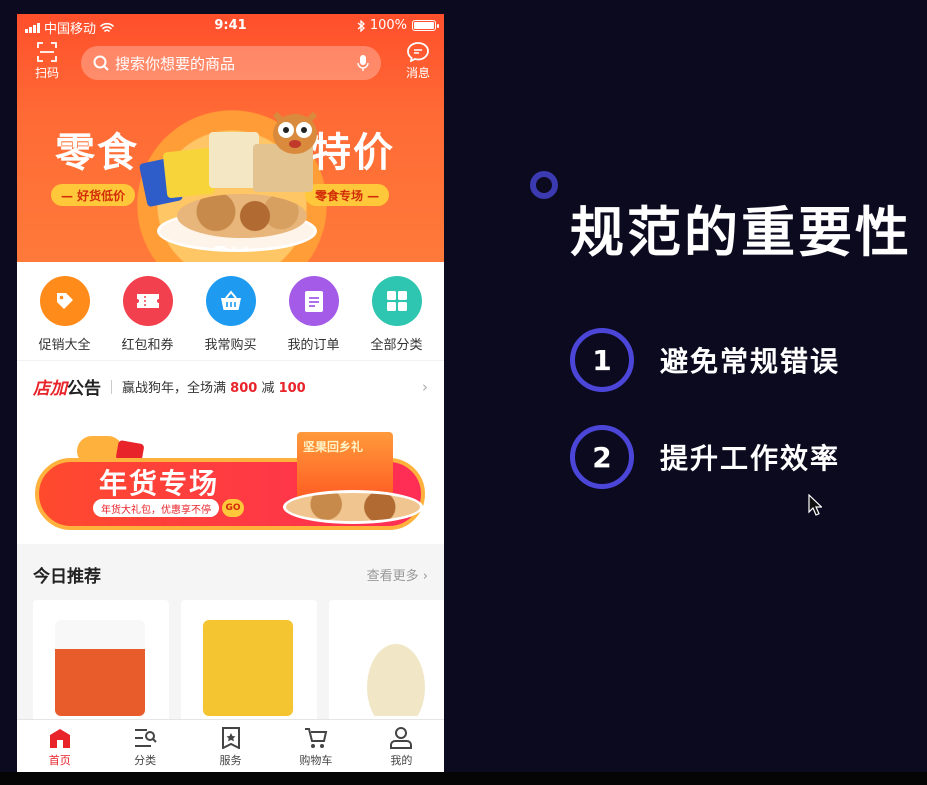  What do you see at coordinates (230, 301) in the screenshot?
I see `basket-icon` at bounding box center [230, 301].